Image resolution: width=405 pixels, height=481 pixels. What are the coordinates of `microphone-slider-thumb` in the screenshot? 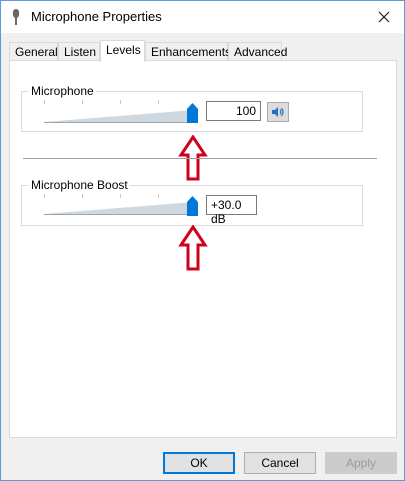 It's located at (192, 113).